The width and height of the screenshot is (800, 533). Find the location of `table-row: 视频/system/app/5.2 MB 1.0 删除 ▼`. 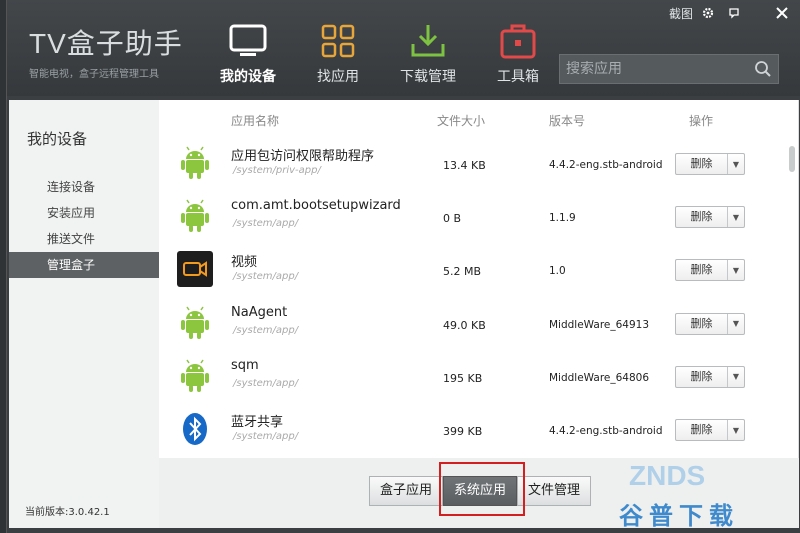

table-row: 视频/system/app/5.2 MB 1.0 删除 ▼ is located at coordinates (469, 269).